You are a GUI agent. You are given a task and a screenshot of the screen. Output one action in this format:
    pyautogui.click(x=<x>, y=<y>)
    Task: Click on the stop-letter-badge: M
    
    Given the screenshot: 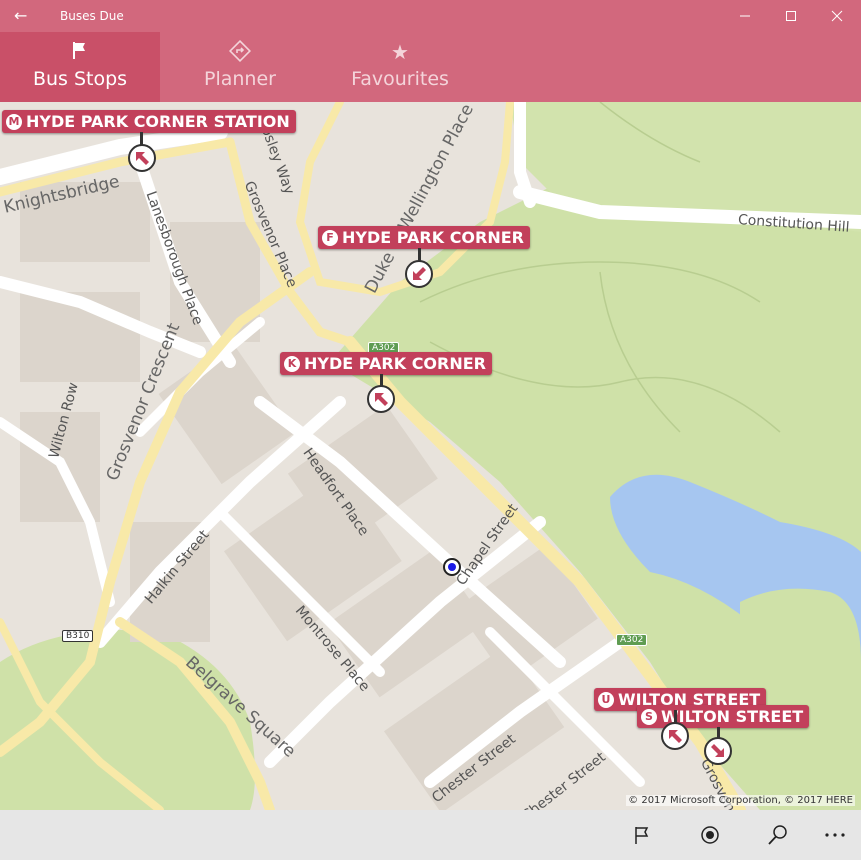 What is the action you would take?
    pyautogui.click(x=14, y=121)
    